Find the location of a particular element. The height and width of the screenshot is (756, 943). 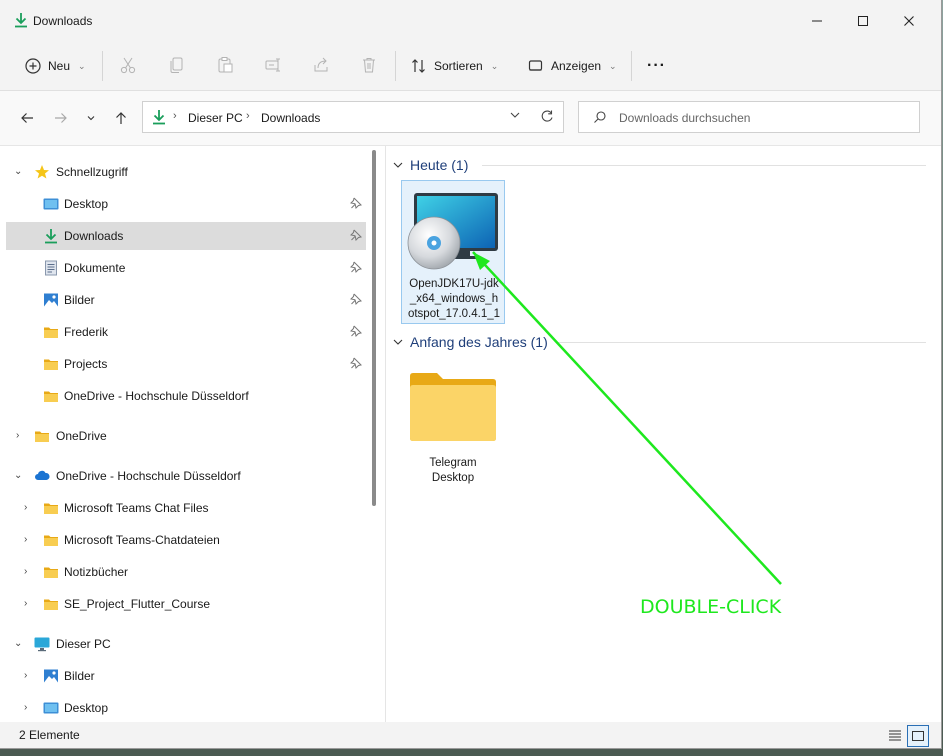

sidebar-item-projects: Projects is located at coordinates (186, 364).